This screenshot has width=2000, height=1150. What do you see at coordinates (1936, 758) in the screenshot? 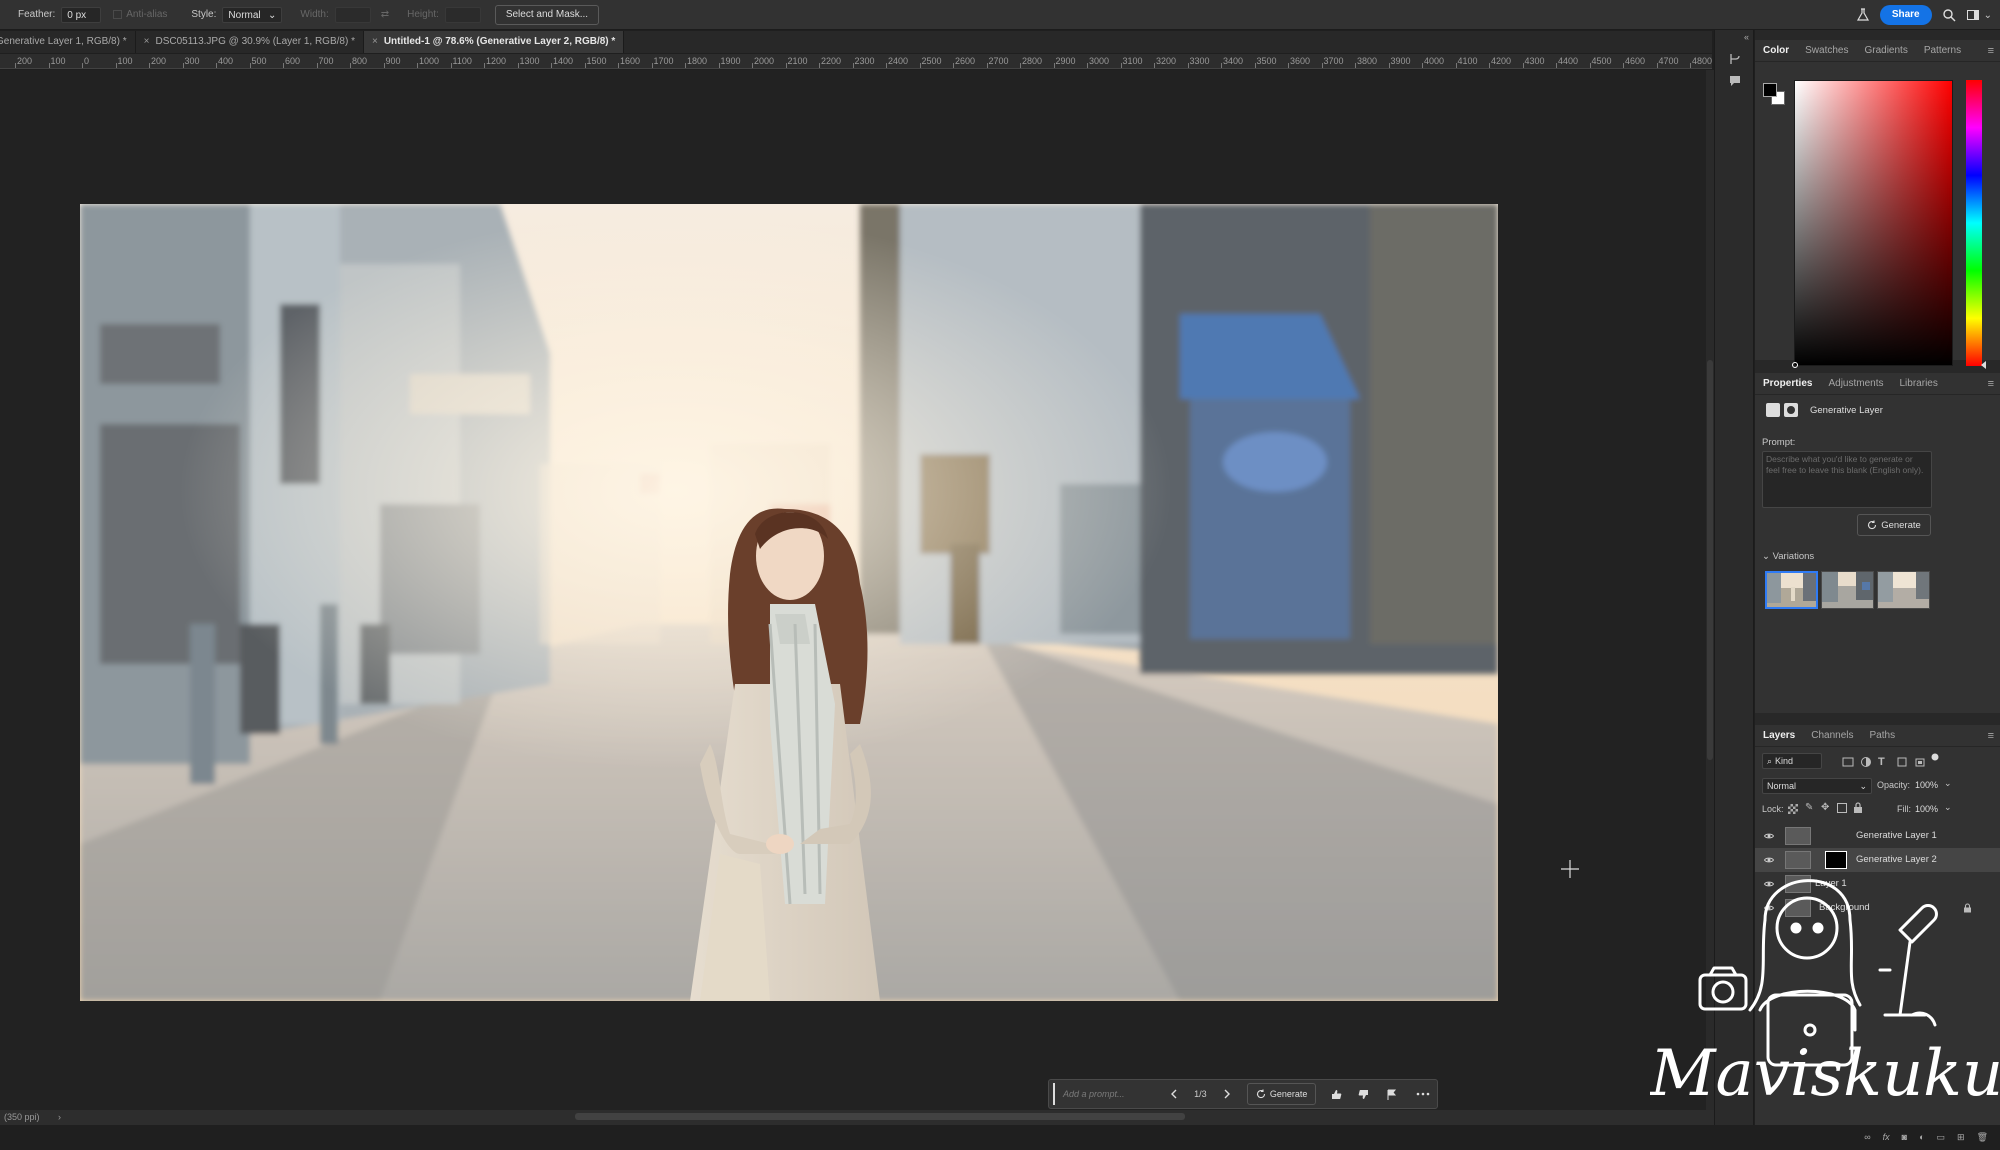
I see `filter-toggle-icon` at bounding box center [1936, 758].